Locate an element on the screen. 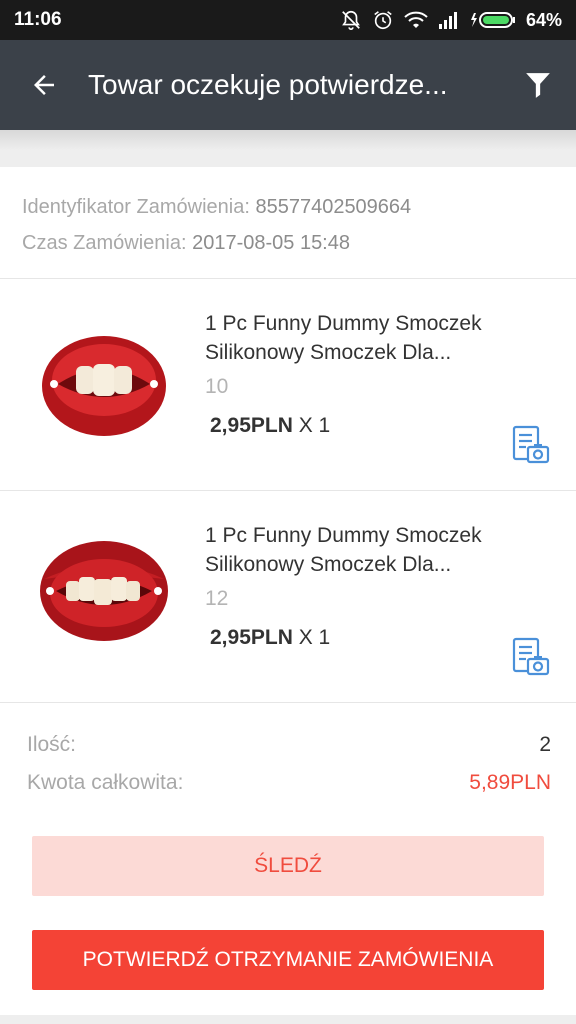 The width and height of the screenshot is (576, 1024). quantity-label: Ilość: is located at coordinates (52, 744).